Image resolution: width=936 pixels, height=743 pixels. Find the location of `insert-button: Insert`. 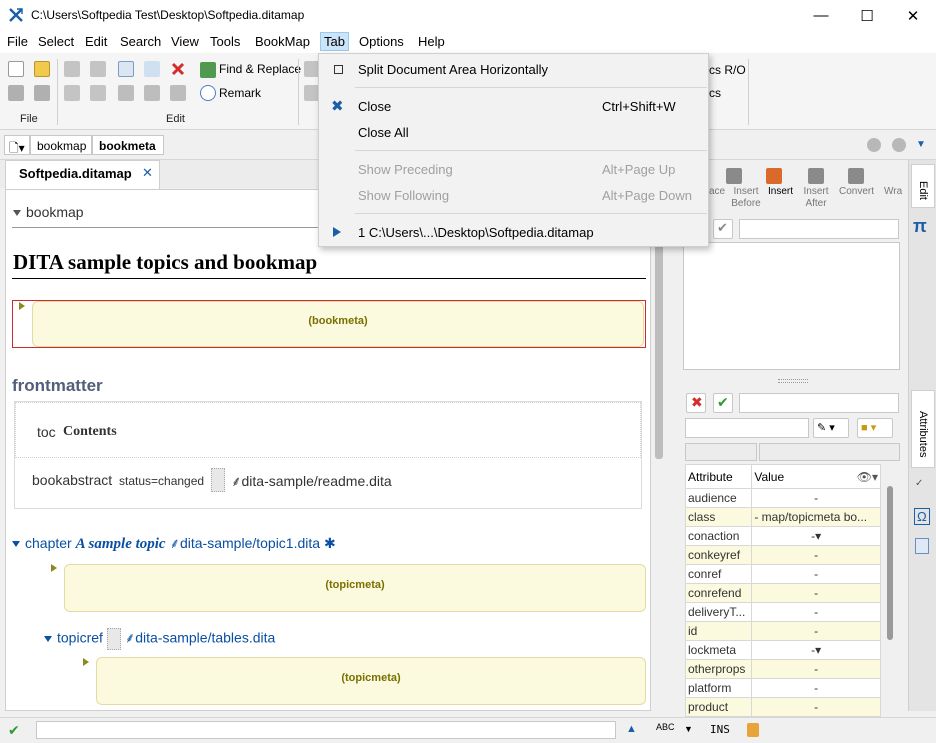

insert-button: Insert is located at coordinates (780, 191).